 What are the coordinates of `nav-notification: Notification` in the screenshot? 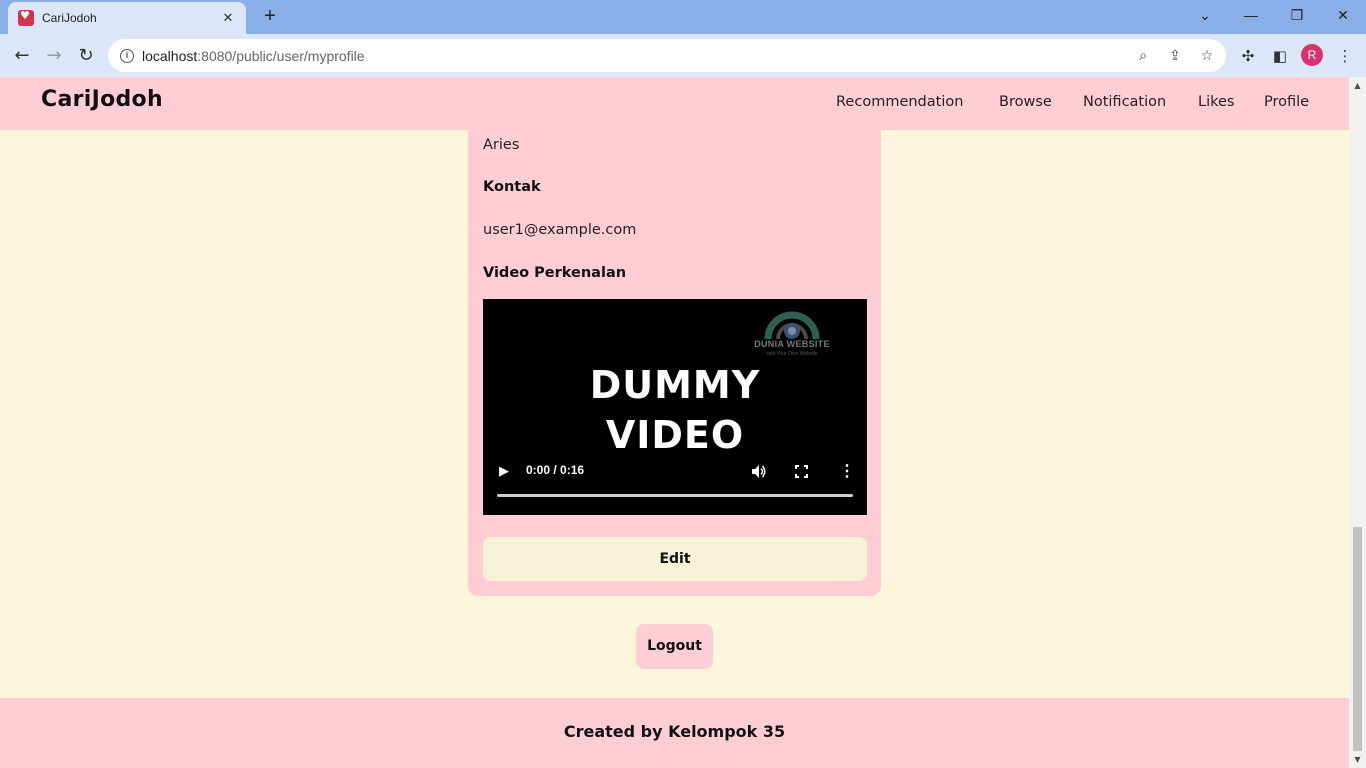 It's located at (1124, 102).